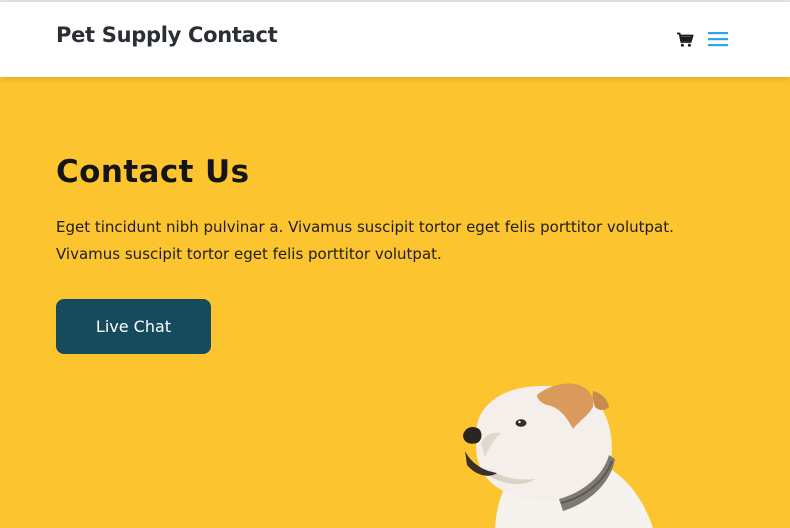 The width and height of the screenshot is (790, 528). I want to click on bulldog-image, so click(570, 452).